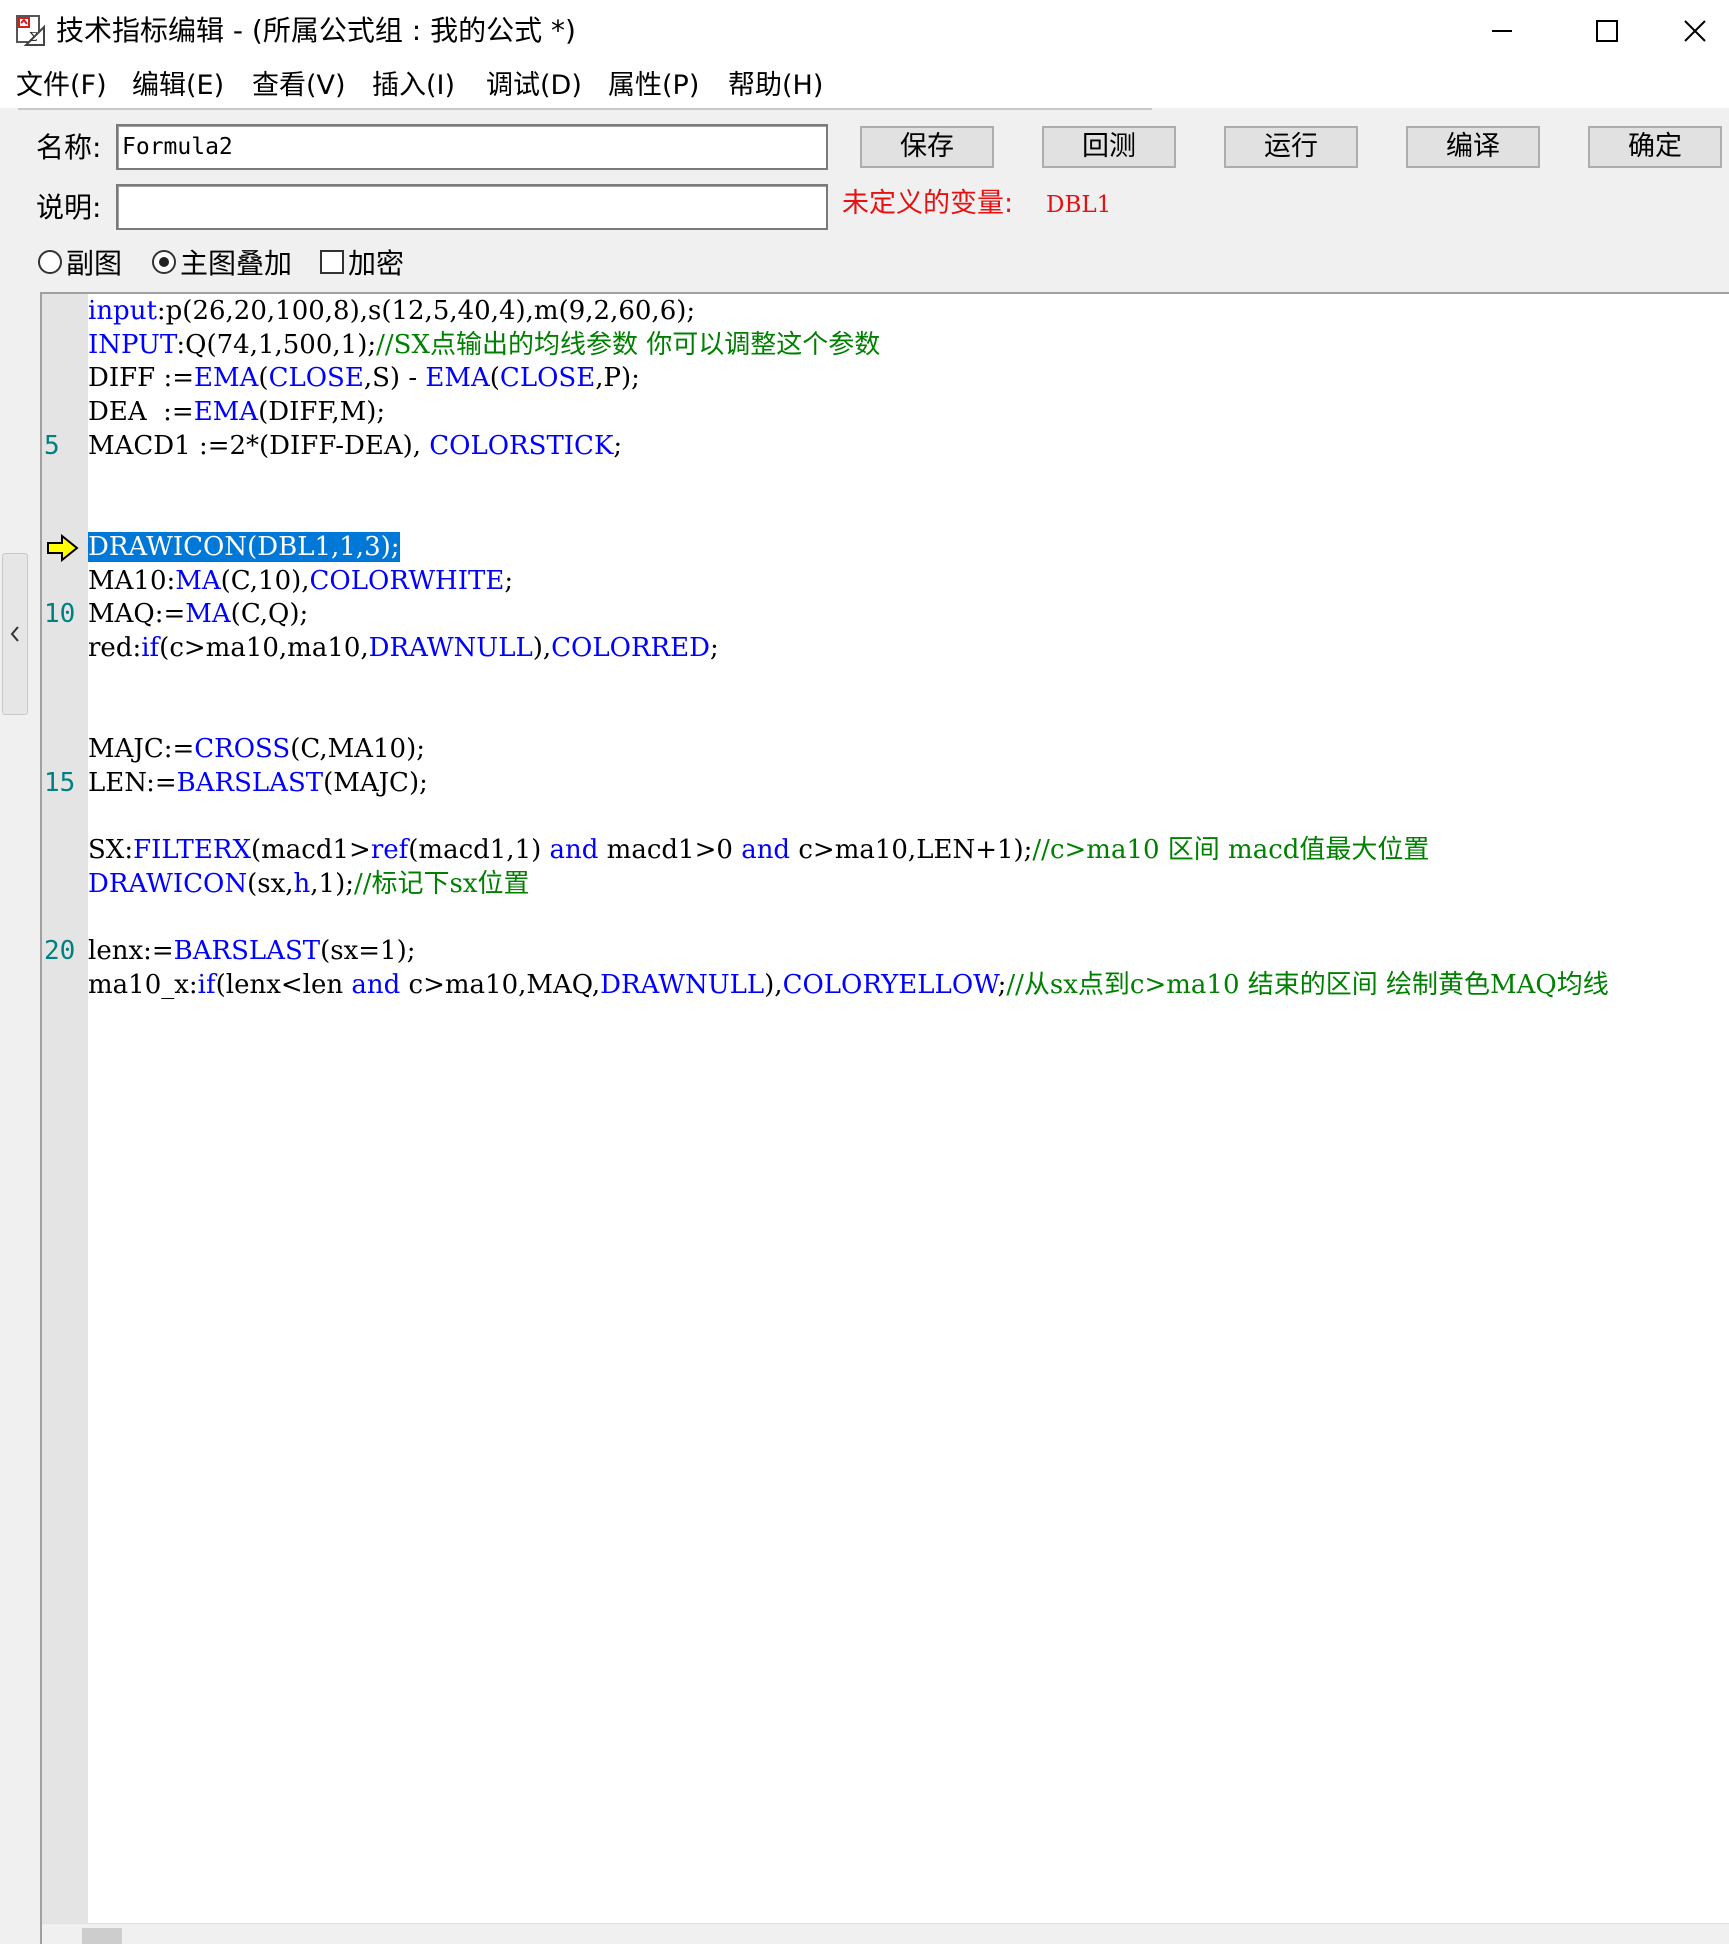 The image size is (1729, 1944). Describe the element at coordinates (885, 884) in the screenshot. I see `code-line: DRAWICON(sx,h,1);//标记下sx位置` at that location.